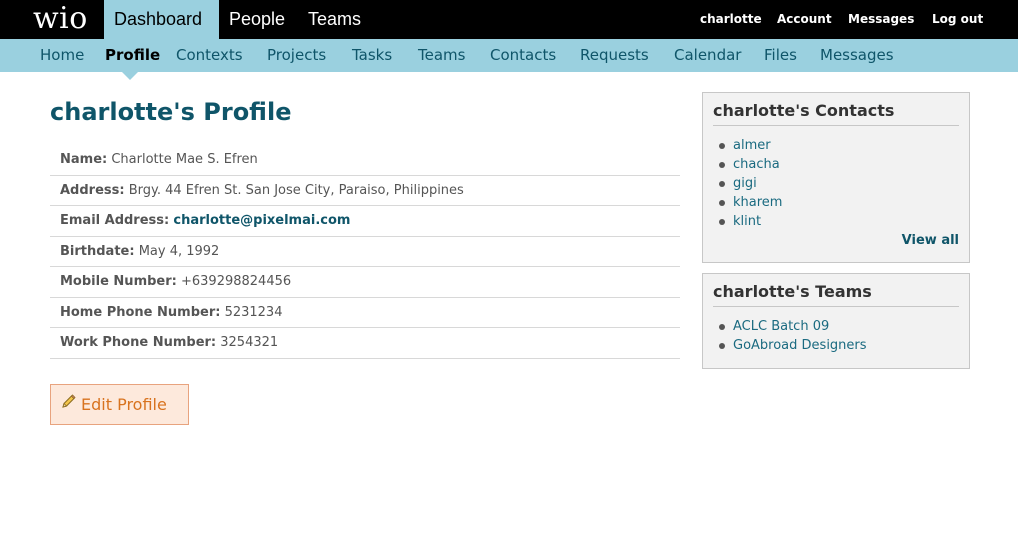 This screenshot has height=548, width=1018. What do you see at coordinates (184, 159) in the screenshot?
I see `field-value: Charlotte Mae S. Efren` at bounding box center [184, 159].